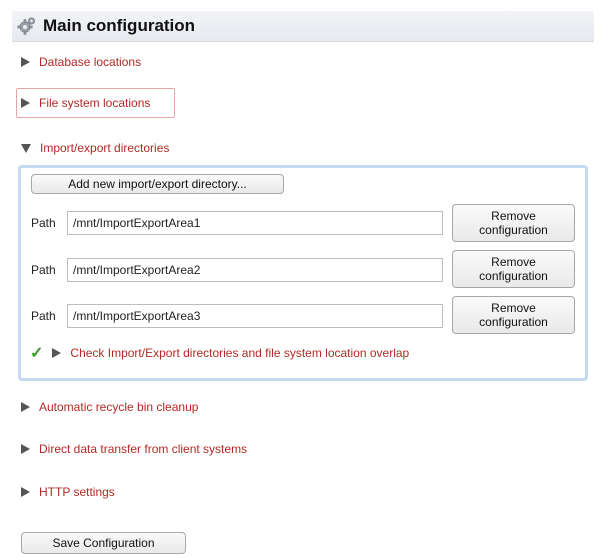 Image resolution: width=603 pixels, height=558 pixels. I want to click on section-label: Automatic recycle bin cleanup, so click(118, 407).